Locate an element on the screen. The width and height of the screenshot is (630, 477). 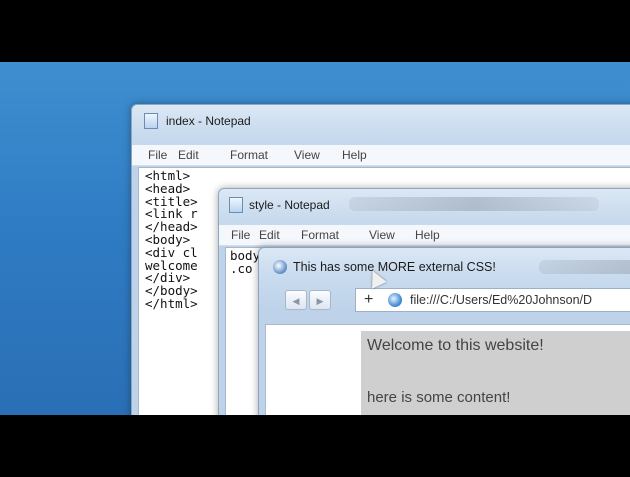
title-bar: This has some MORE external CSS! is located at coordinates (444, 262).